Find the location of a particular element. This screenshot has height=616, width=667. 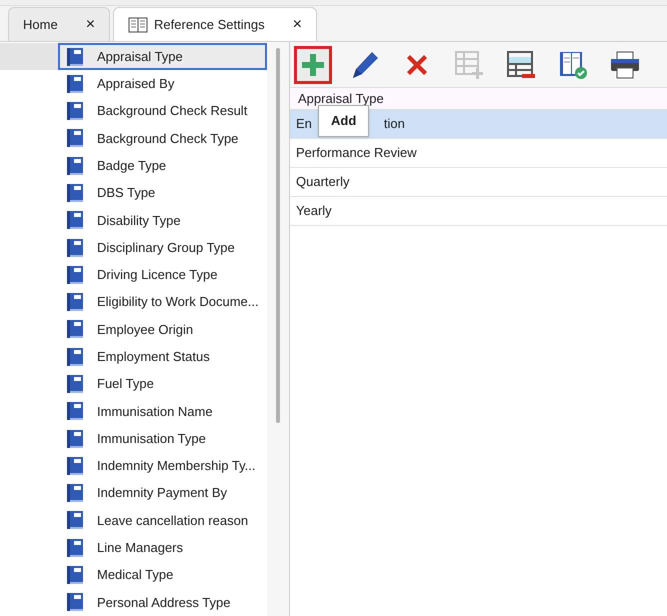

item-label: Fuel Type is located at coordinates (125, 384).